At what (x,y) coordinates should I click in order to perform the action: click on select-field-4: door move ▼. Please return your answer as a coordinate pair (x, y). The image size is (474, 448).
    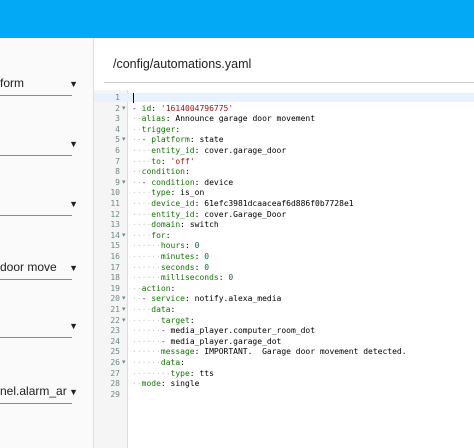
    Looking at the image, I should click on (39, 267).